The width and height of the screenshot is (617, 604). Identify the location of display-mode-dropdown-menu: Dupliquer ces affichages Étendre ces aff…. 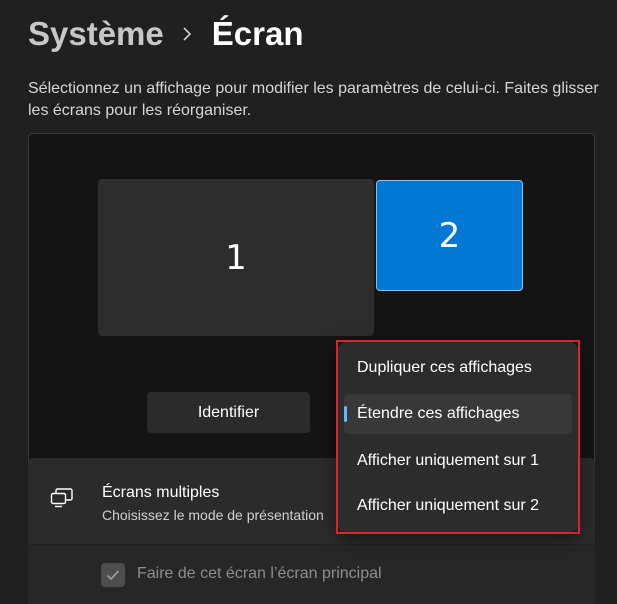
(458, 437).